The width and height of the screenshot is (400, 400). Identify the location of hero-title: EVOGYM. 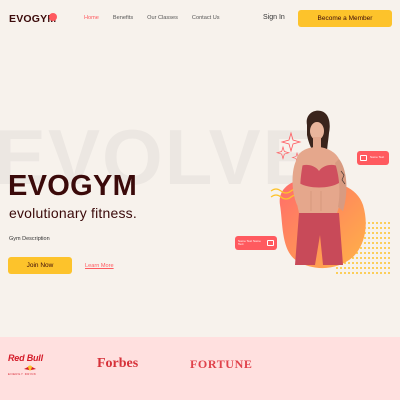
(73, 186).